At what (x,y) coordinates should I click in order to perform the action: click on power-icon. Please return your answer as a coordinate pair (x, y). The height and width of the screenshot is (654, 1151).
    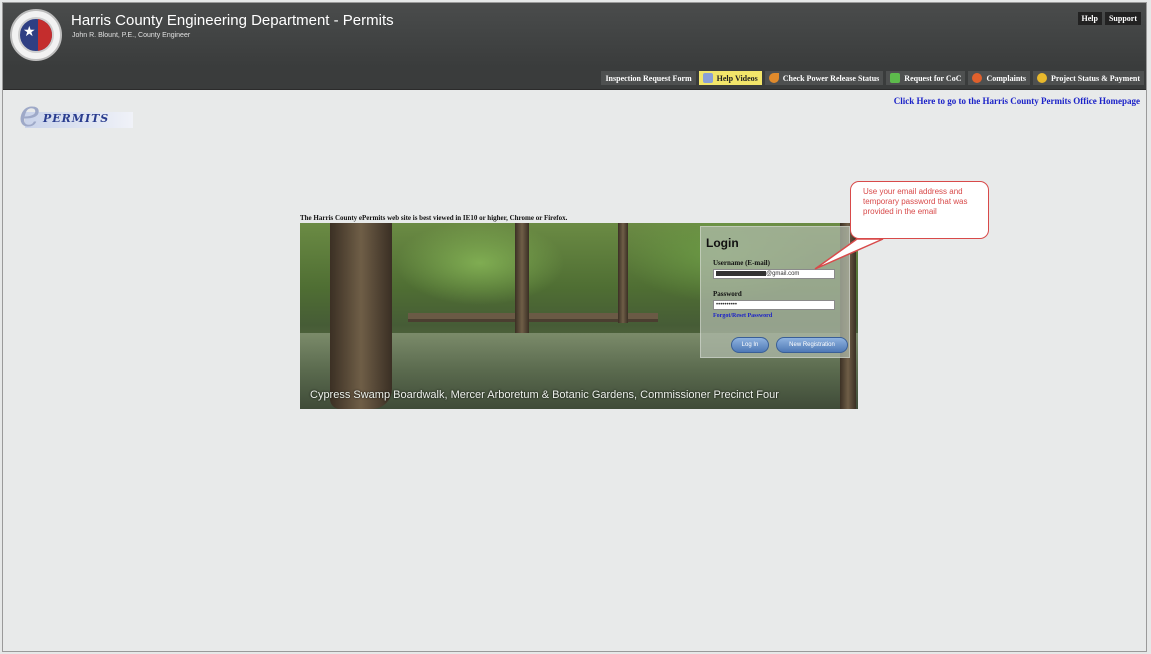
    Looking at the image, I should click on (773, 78).